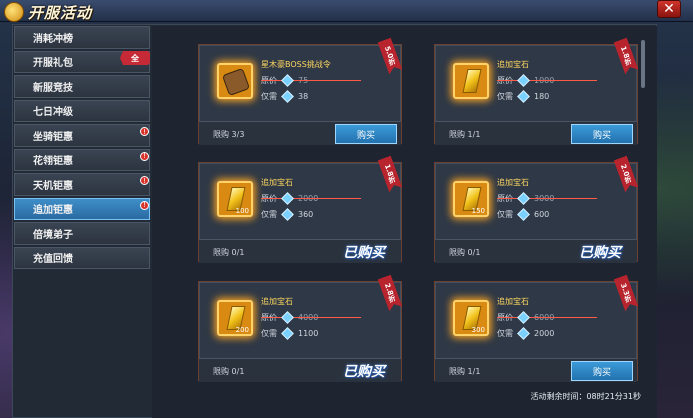 The image size is (693, 418). I want to click on sidebar-item-recharge: 充值回馈, so click(82, 257).